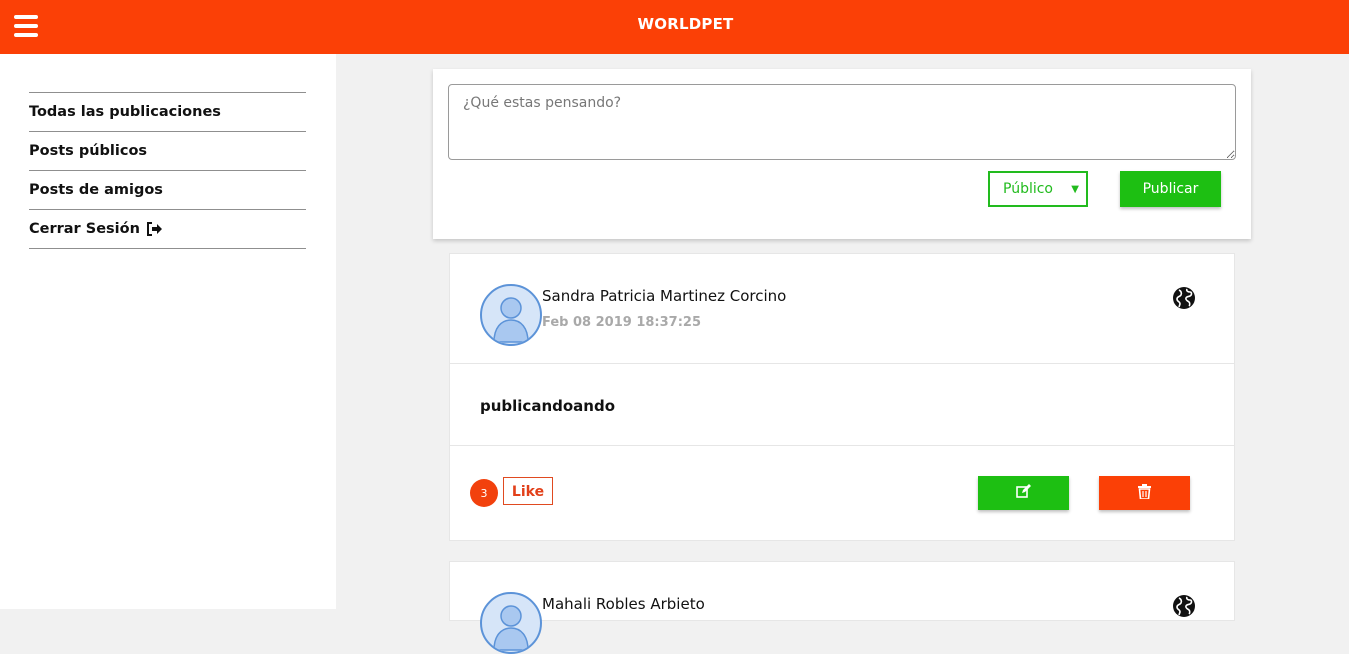 Image resolution: width=1349 pixels, height=654 pixels. Describe the element at coordinates (528, 491) in the screenshot. I see `like-button: Like` at that location.